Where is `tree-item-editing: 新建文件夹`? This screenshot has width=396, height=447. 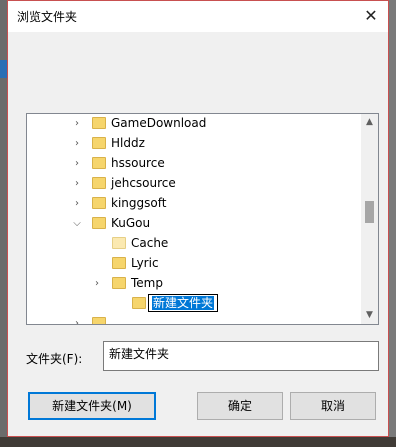 tree-item-editing: 新建文件夹 is located at coordinates (194, 304).